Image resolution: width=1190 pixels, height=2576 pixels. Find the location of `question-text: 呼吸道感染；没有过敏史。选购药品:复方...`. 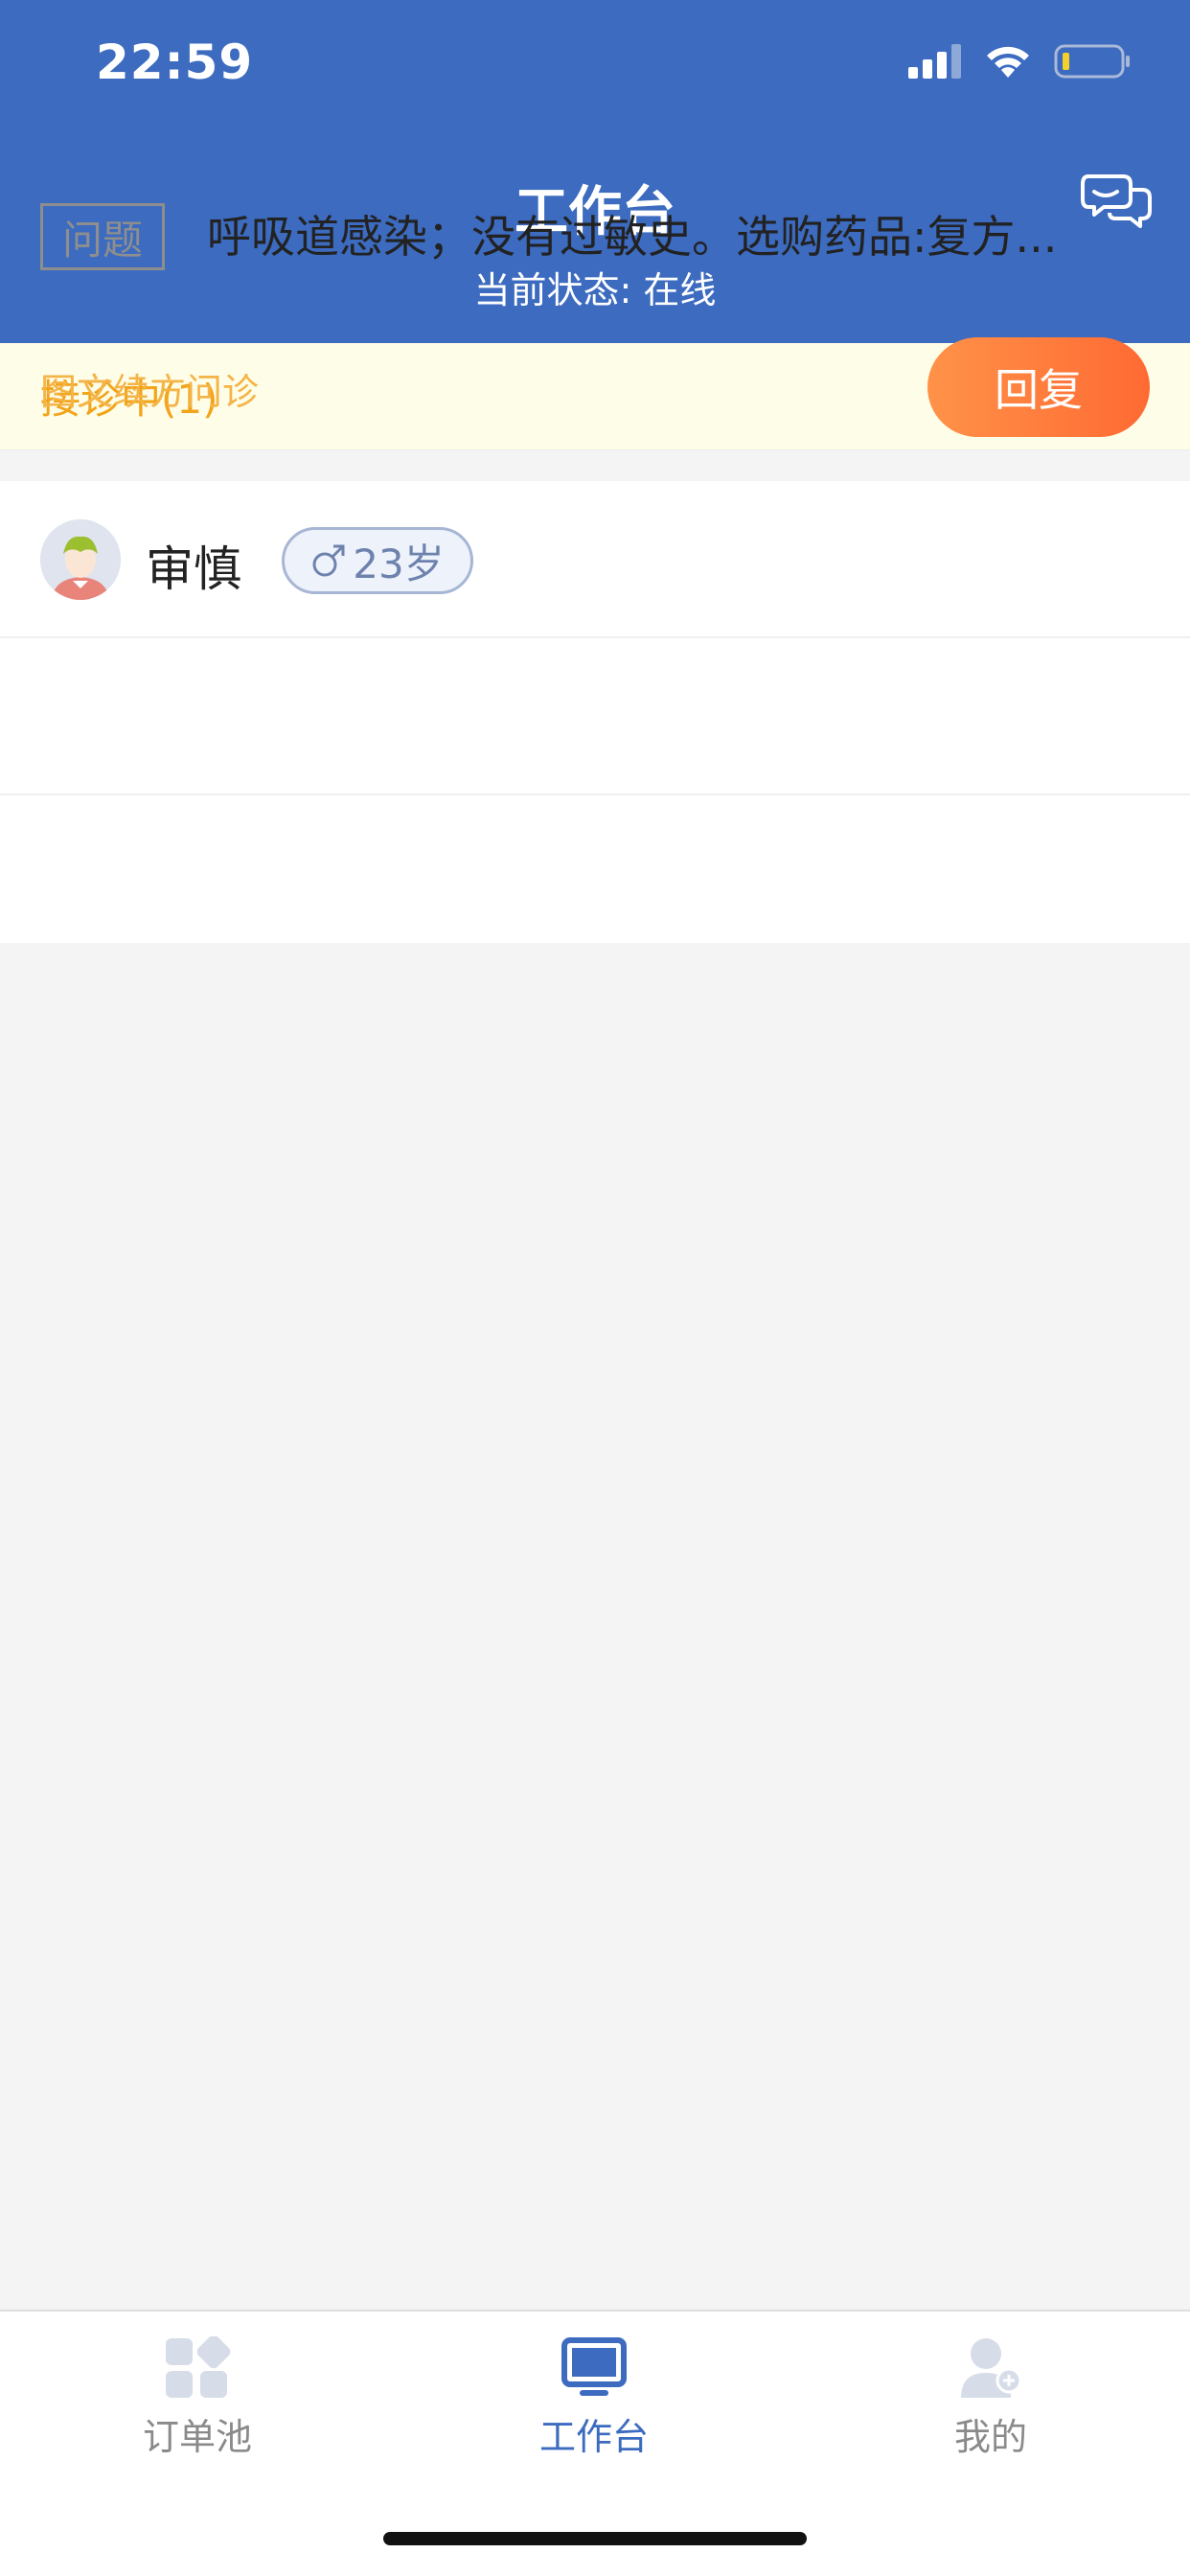

question-text: 呼吸道感染；没有过敏史。选购药品:复方... is located at coordinates (677, 236).